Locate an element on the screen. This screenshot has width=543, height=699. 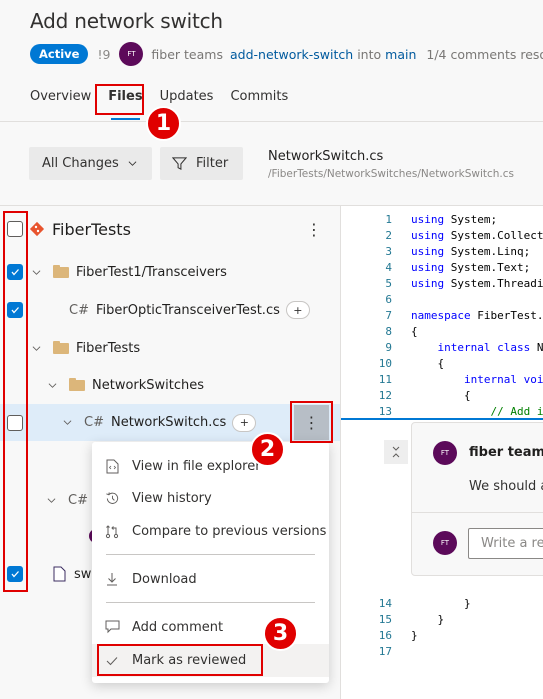
menu-item-compare-versions: Compare to previous versions is located at coordinates (210, 531).